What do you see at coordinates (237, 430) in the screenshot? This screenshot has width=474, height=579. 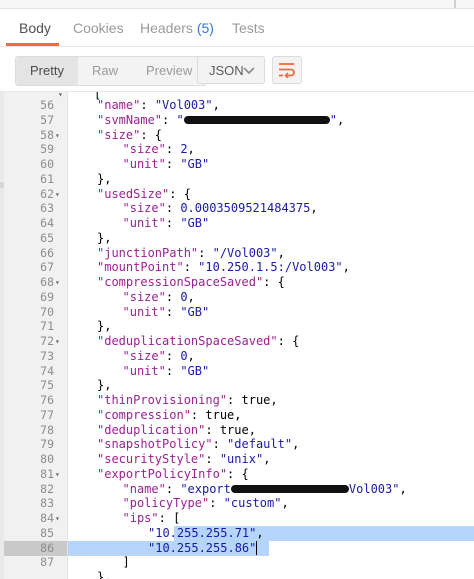 I see `code-line: 78 "deduplication": true,` at bounding box center [237, 430].